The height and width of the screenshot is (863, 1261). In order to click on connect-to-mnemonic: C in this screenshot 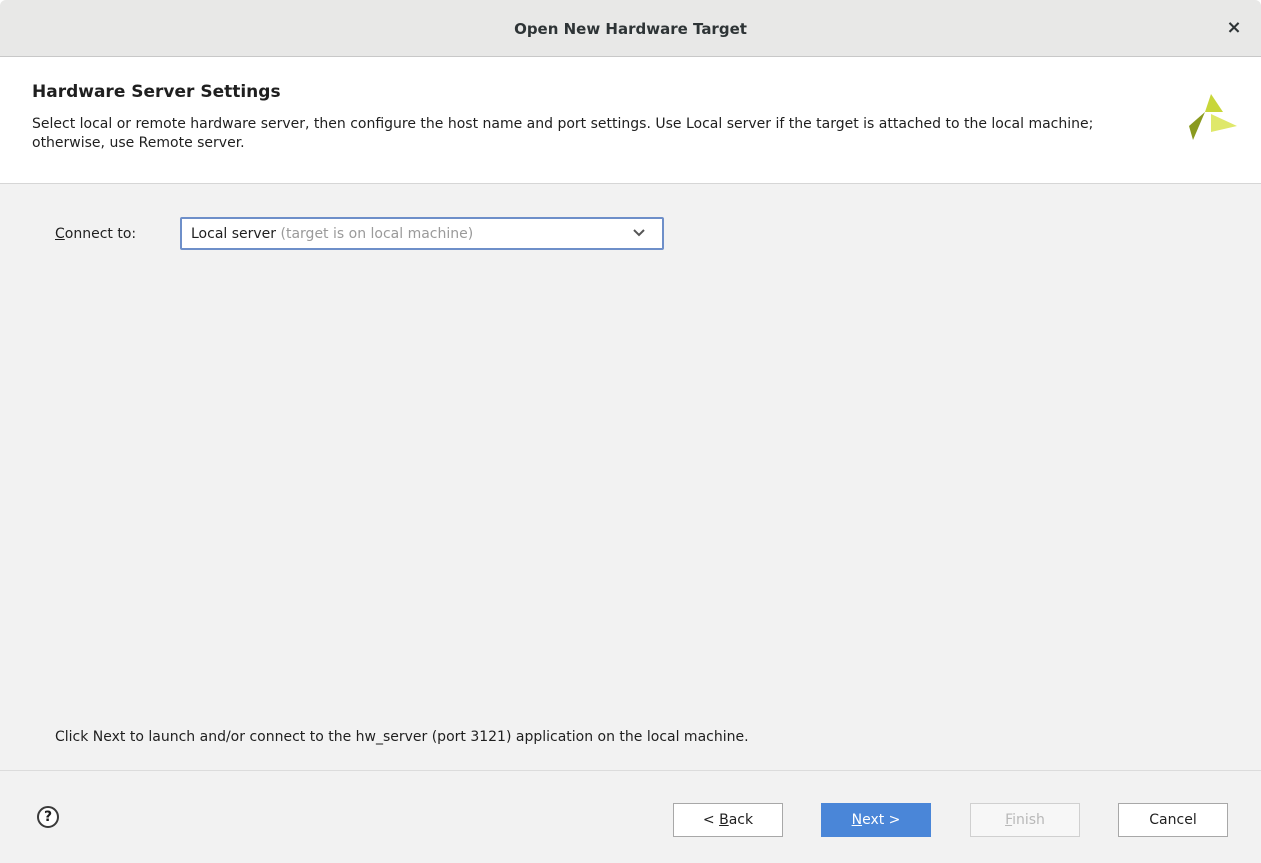, I will do `click(60, 234)`.